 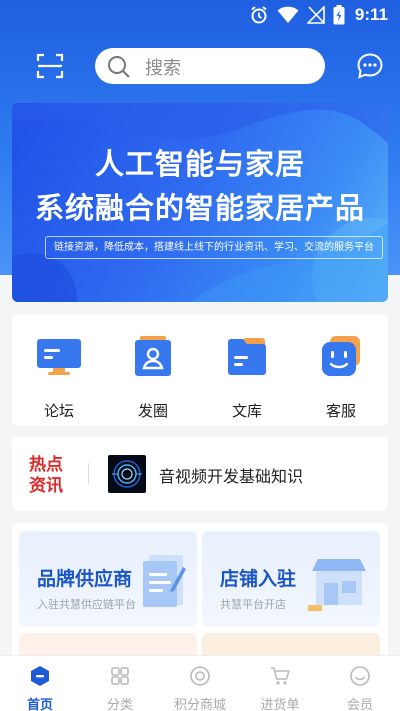 I want to click on sound-wave-image, so click(x=127, y=474).